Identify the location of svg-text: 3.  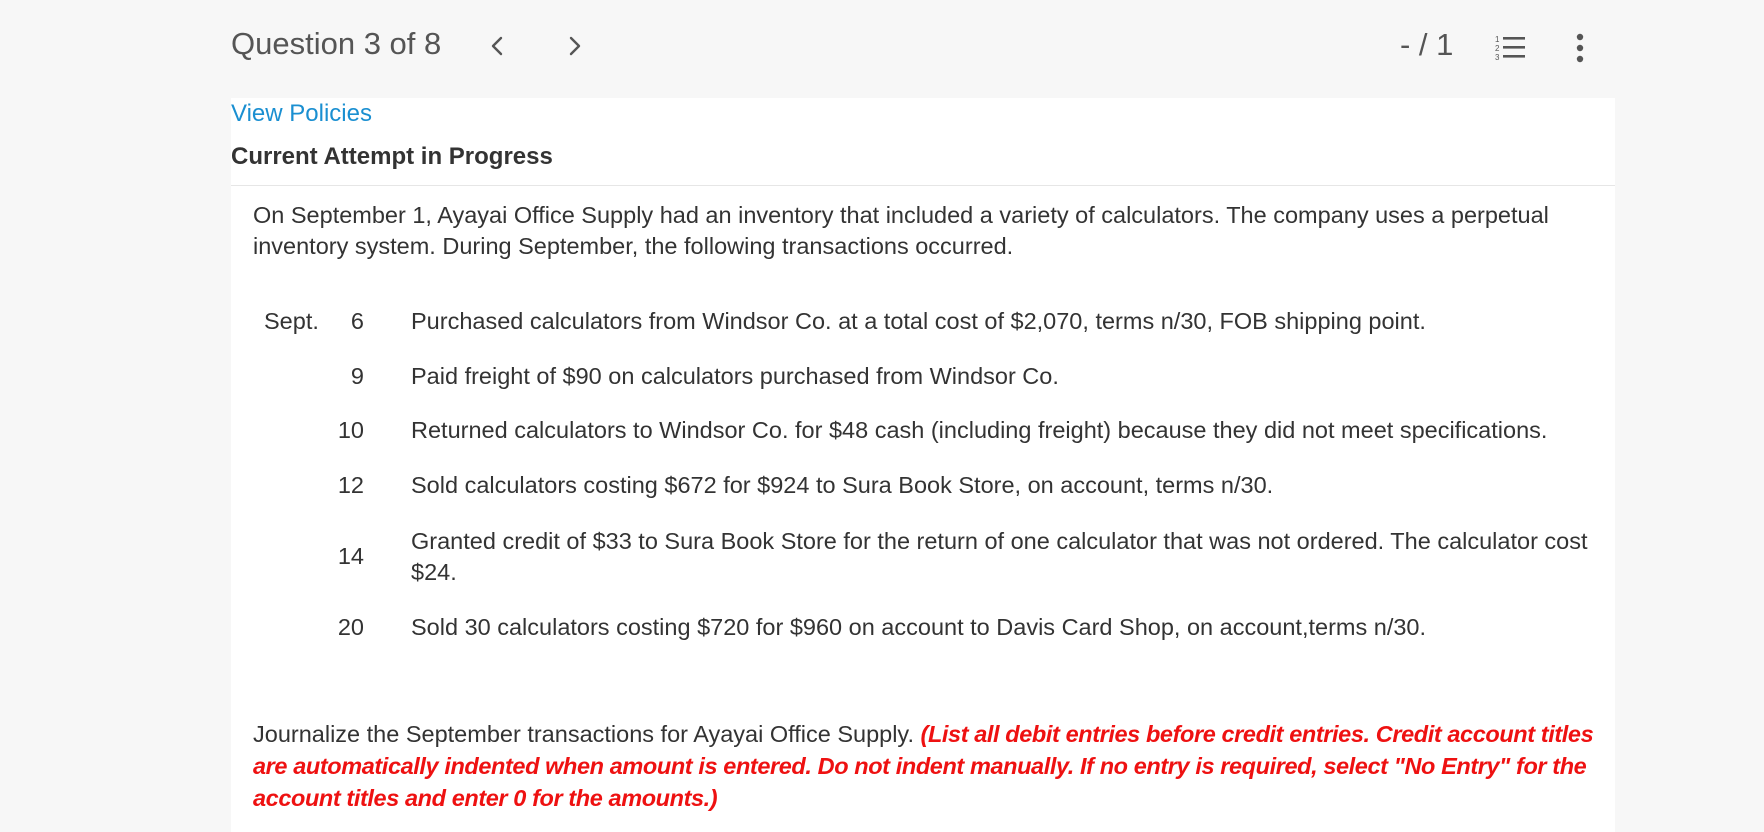
(1497, 57).